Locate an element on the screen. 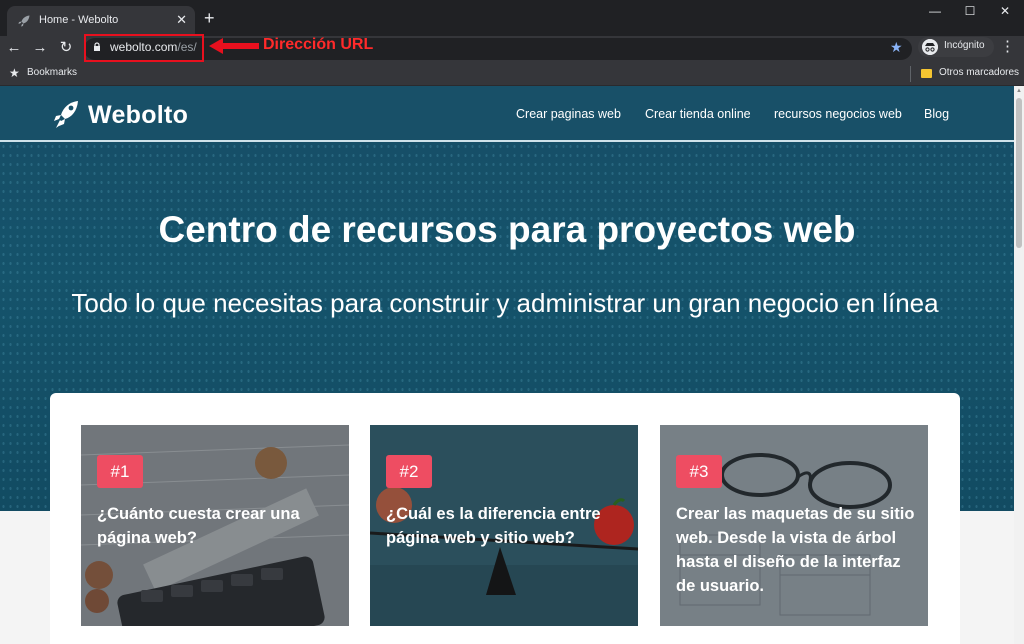 This screenshot has height=644, width=1024. bookmarks-label: Bookmarks is located at coordinates (52, 72).